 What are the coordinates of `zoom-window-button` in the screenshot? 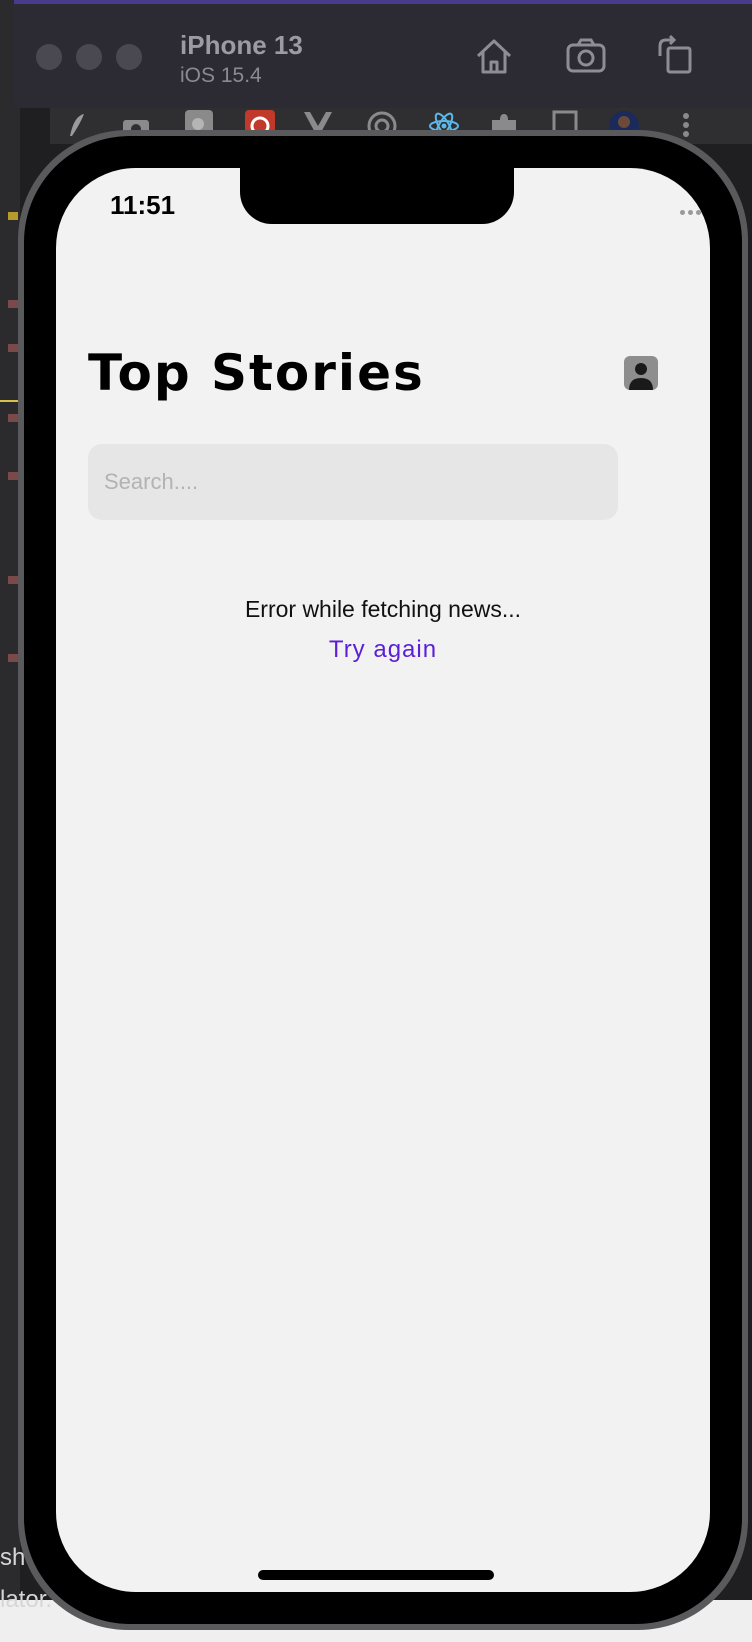 It's located at (129, 57).